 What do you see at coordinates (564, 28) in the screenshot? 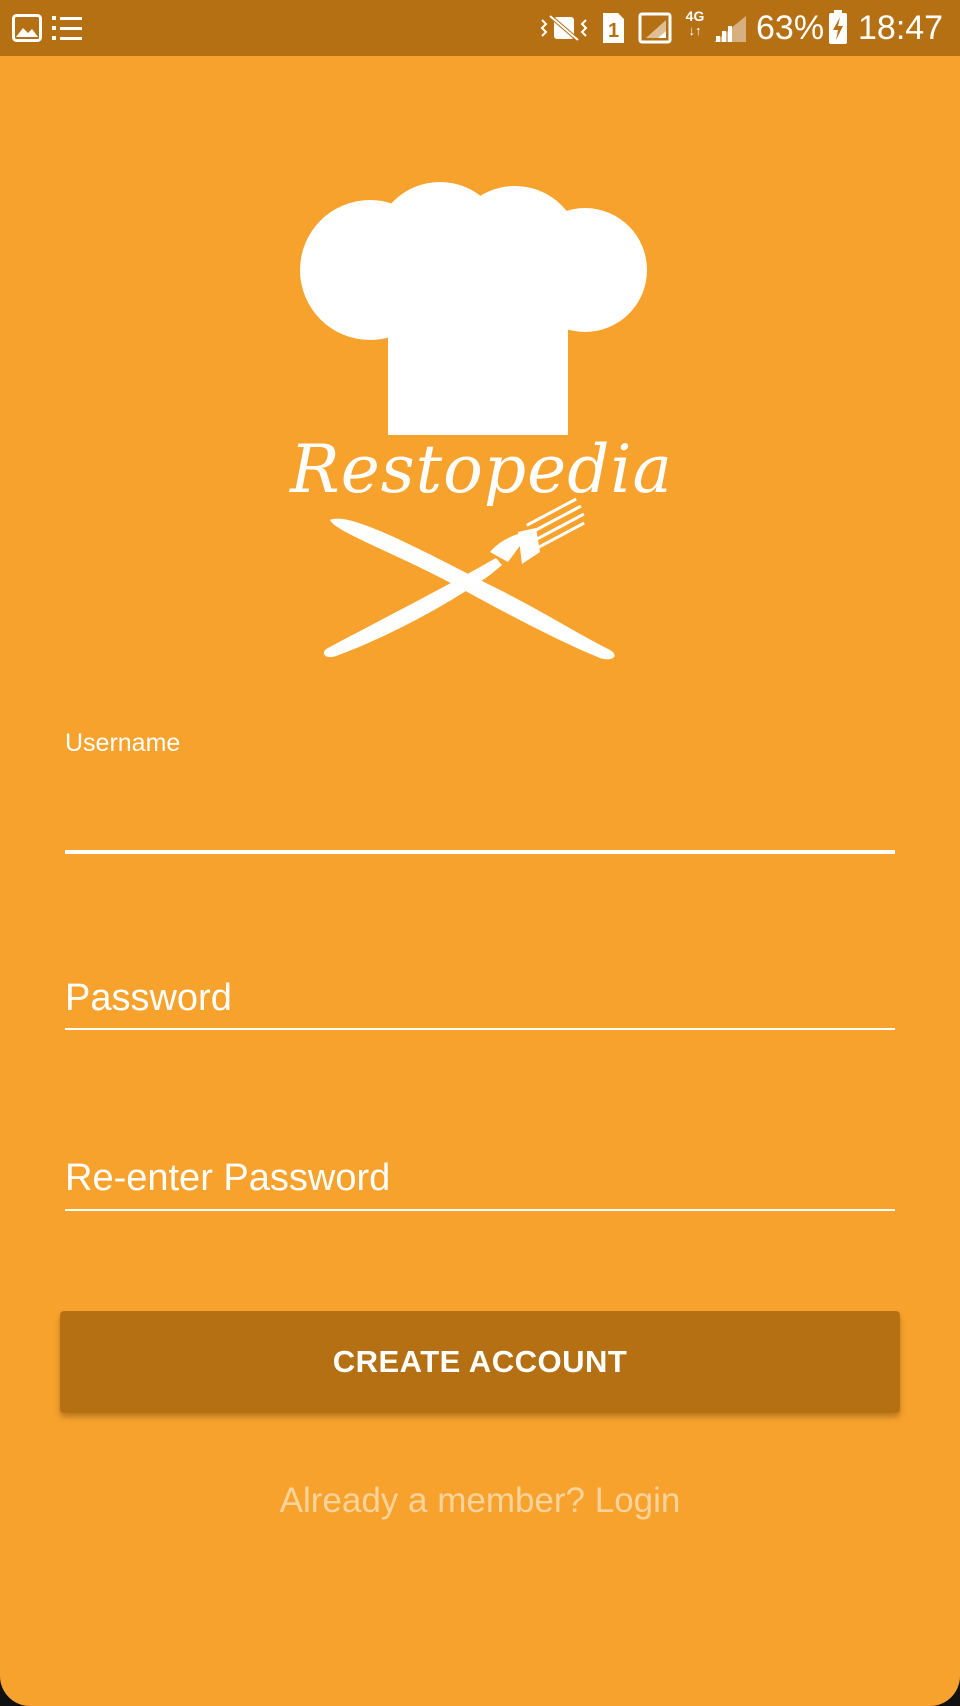
I see `vibrate-icon` at bounding box center [564, 28].